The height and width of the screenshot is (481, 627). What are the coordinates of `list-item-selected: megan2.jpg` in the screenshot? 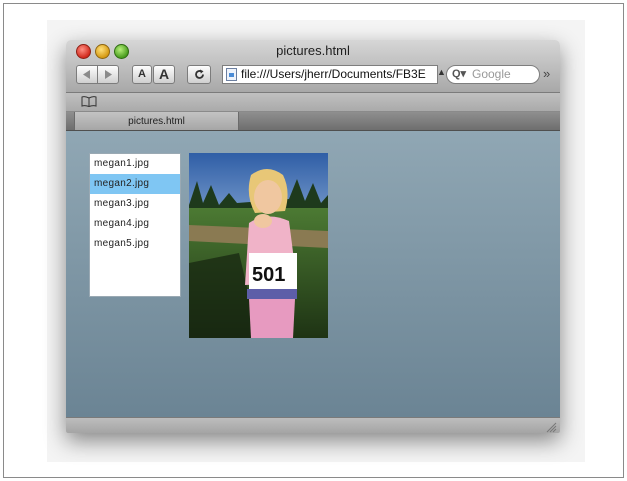 It's located at (135, 184).